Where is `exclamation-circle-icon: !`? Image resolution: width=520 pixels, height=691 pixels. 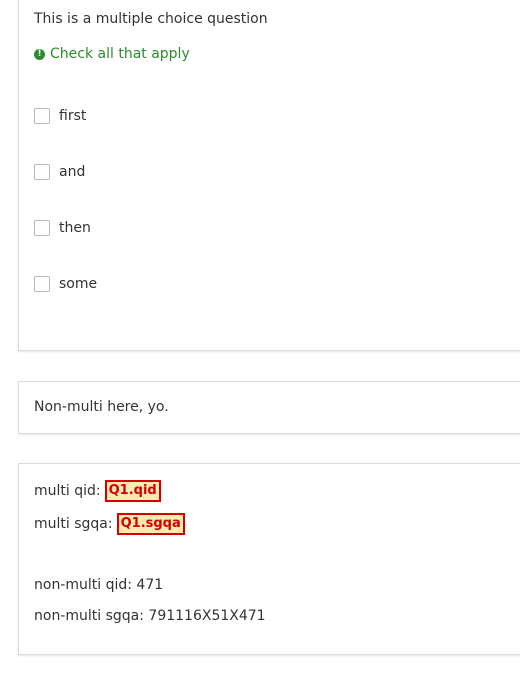 exclamation-circle-icon: ! is located at coordinates (39, 54).